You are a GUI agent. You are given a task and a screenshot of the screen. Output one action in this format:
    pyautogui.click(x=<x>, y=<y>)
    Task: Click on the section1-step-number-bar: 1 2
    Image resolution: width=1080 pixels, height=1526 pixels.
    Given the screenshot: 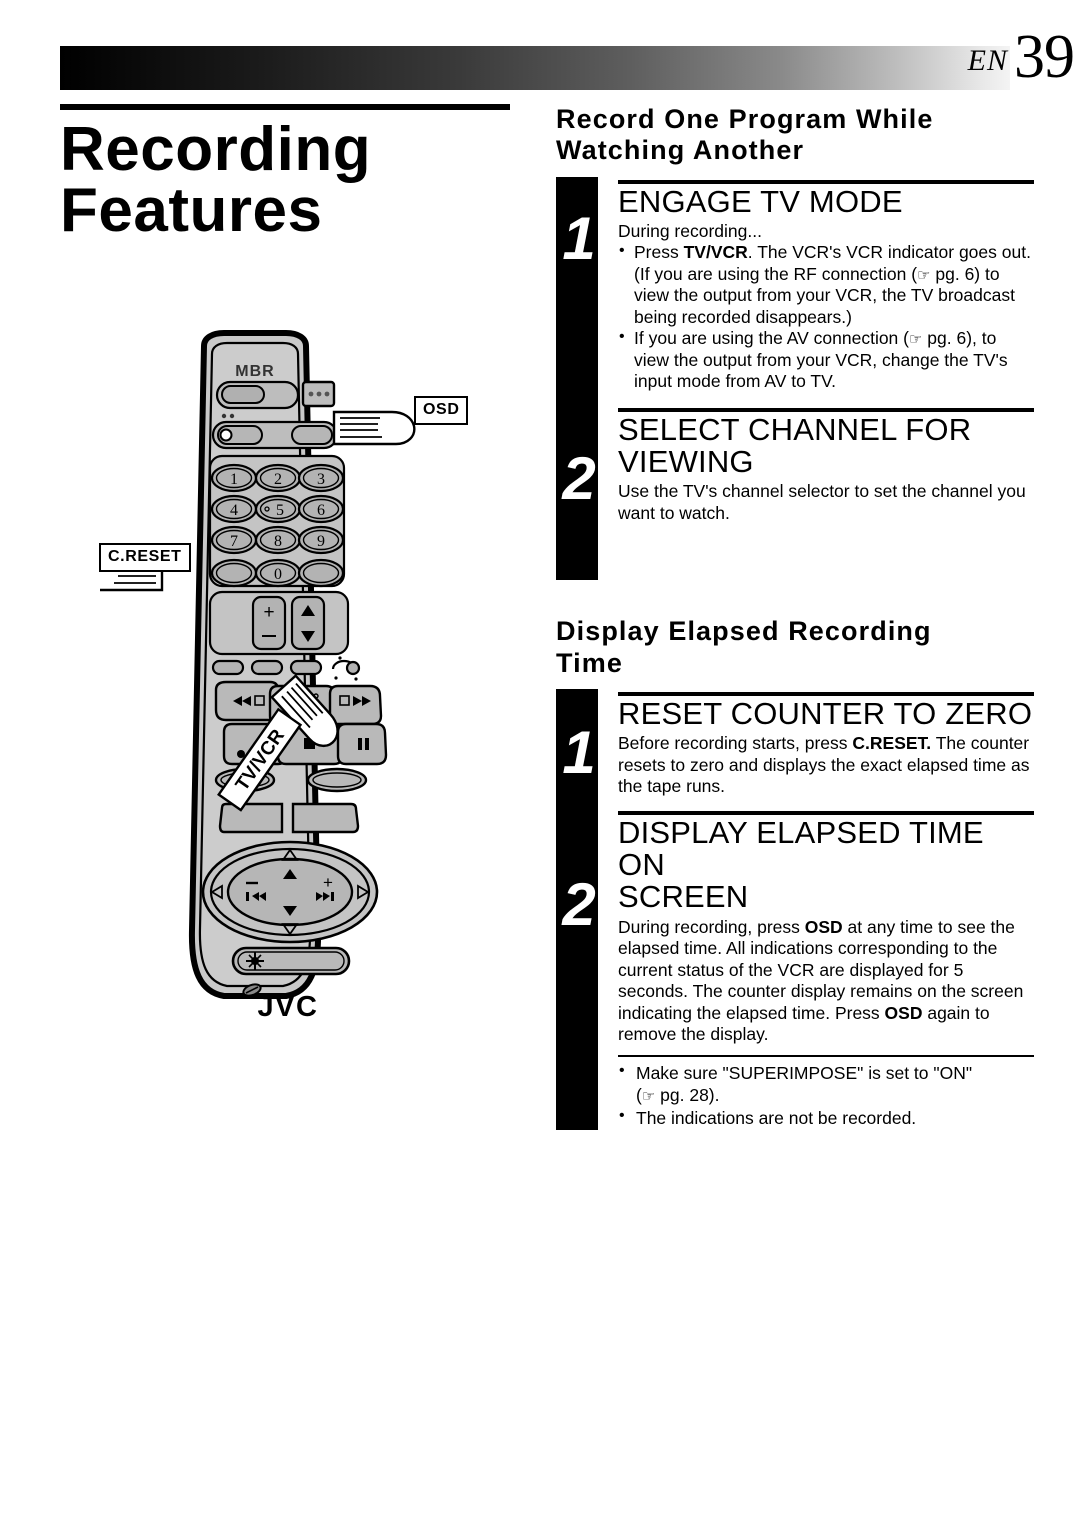 What is the action you would take?
    pyautogui.click(x=577, y=378)
    